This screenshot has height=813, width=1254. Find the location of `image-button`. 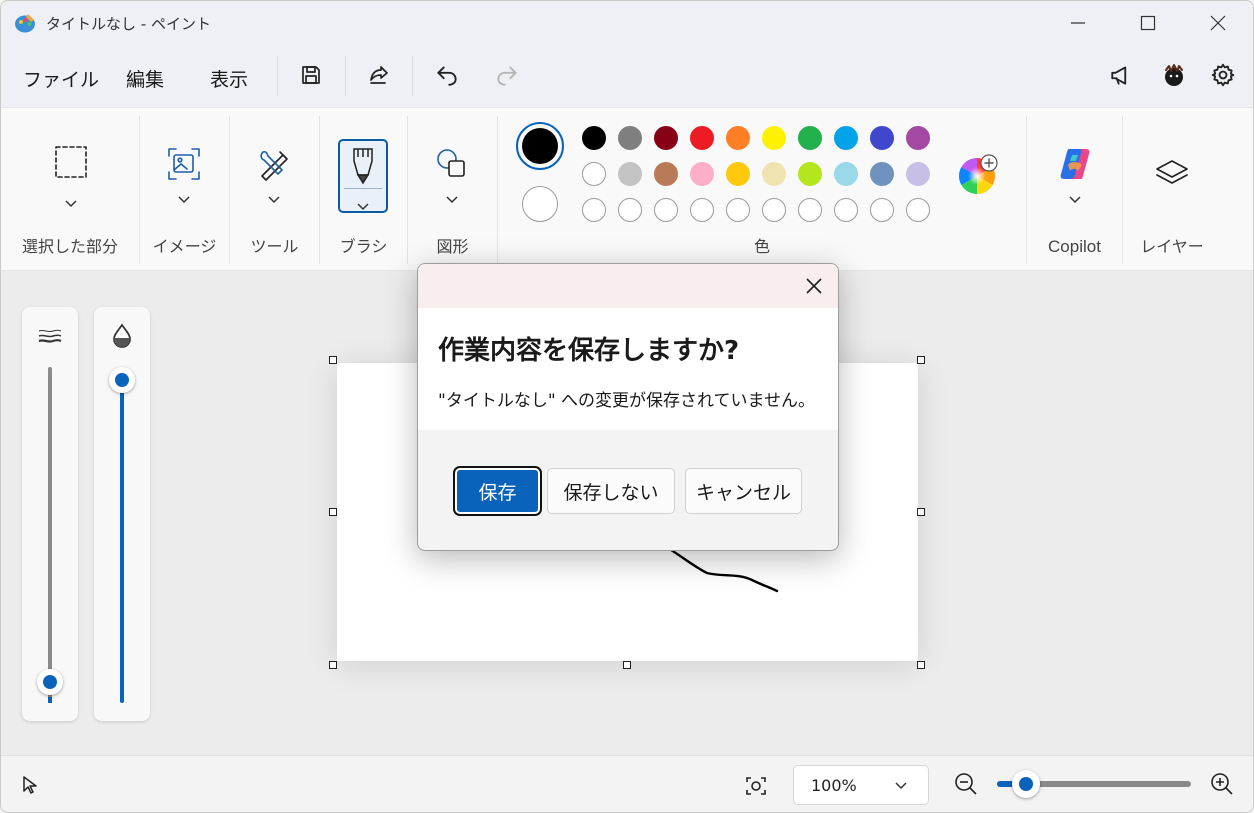

image-button is located at coordinates (184, 164).